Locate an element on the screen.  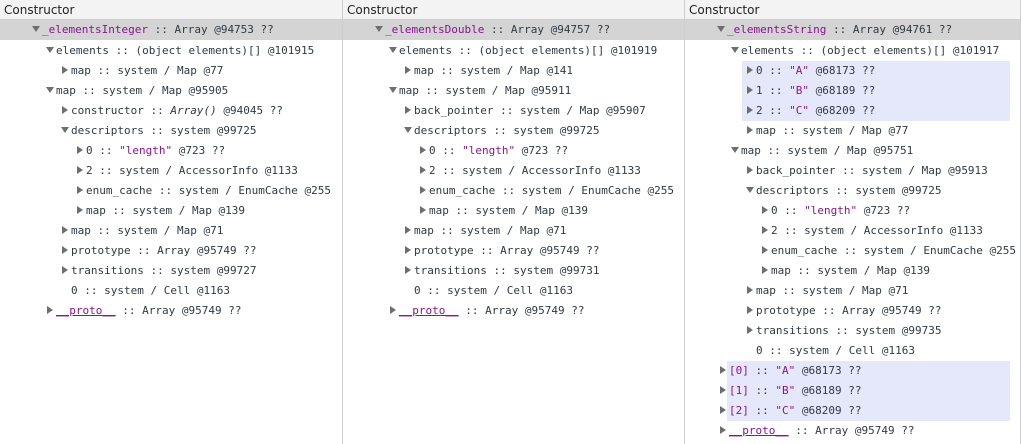
tree-row: transitions :: system @99727 is located at coordinates (171, 271).